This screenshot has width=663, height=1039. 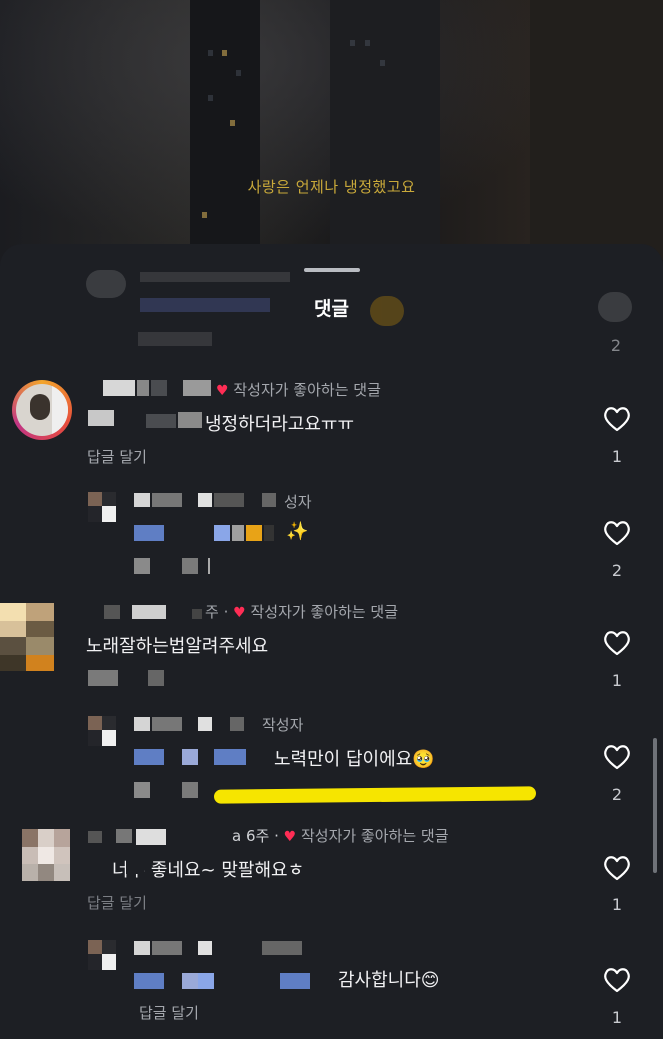 I want to click on header-like-count: 2, so click(x=616, y=345).